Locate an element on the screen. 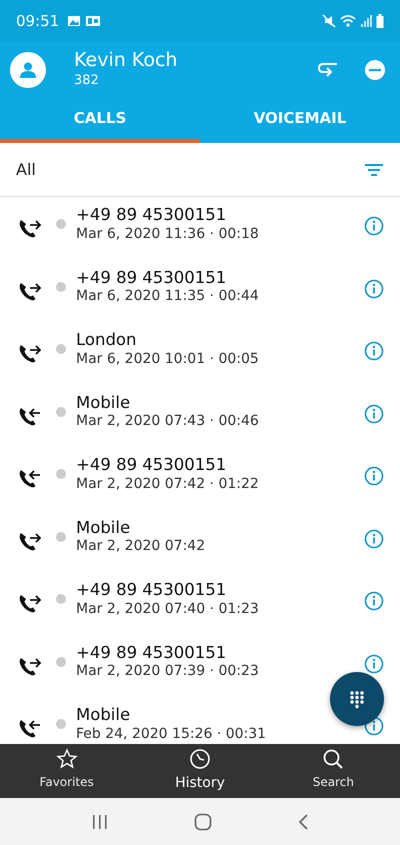  dialpad-button is located at coordinates (357, 699).